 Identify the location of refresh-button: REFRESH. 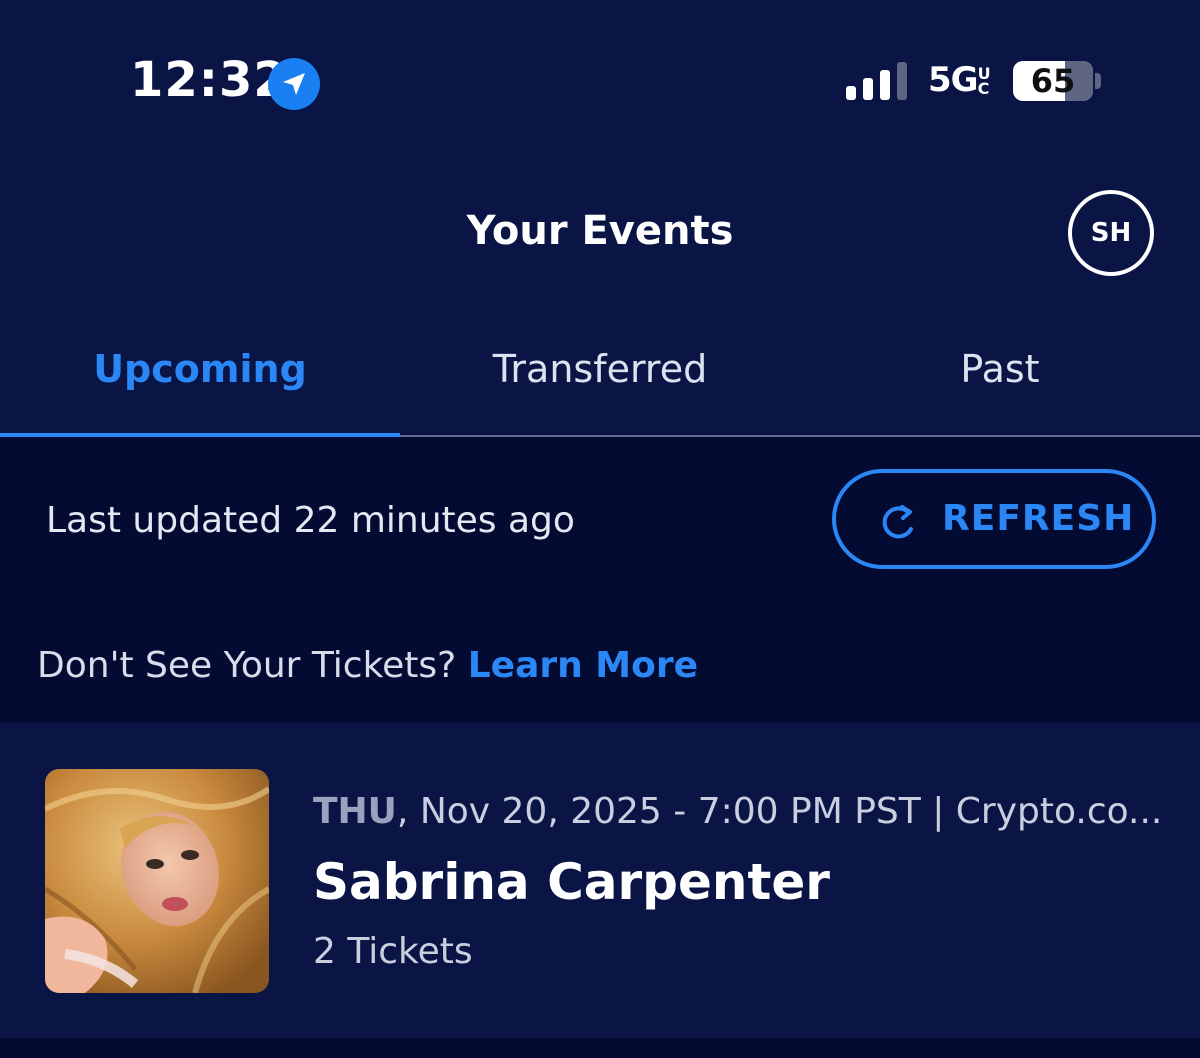
(994, 519).